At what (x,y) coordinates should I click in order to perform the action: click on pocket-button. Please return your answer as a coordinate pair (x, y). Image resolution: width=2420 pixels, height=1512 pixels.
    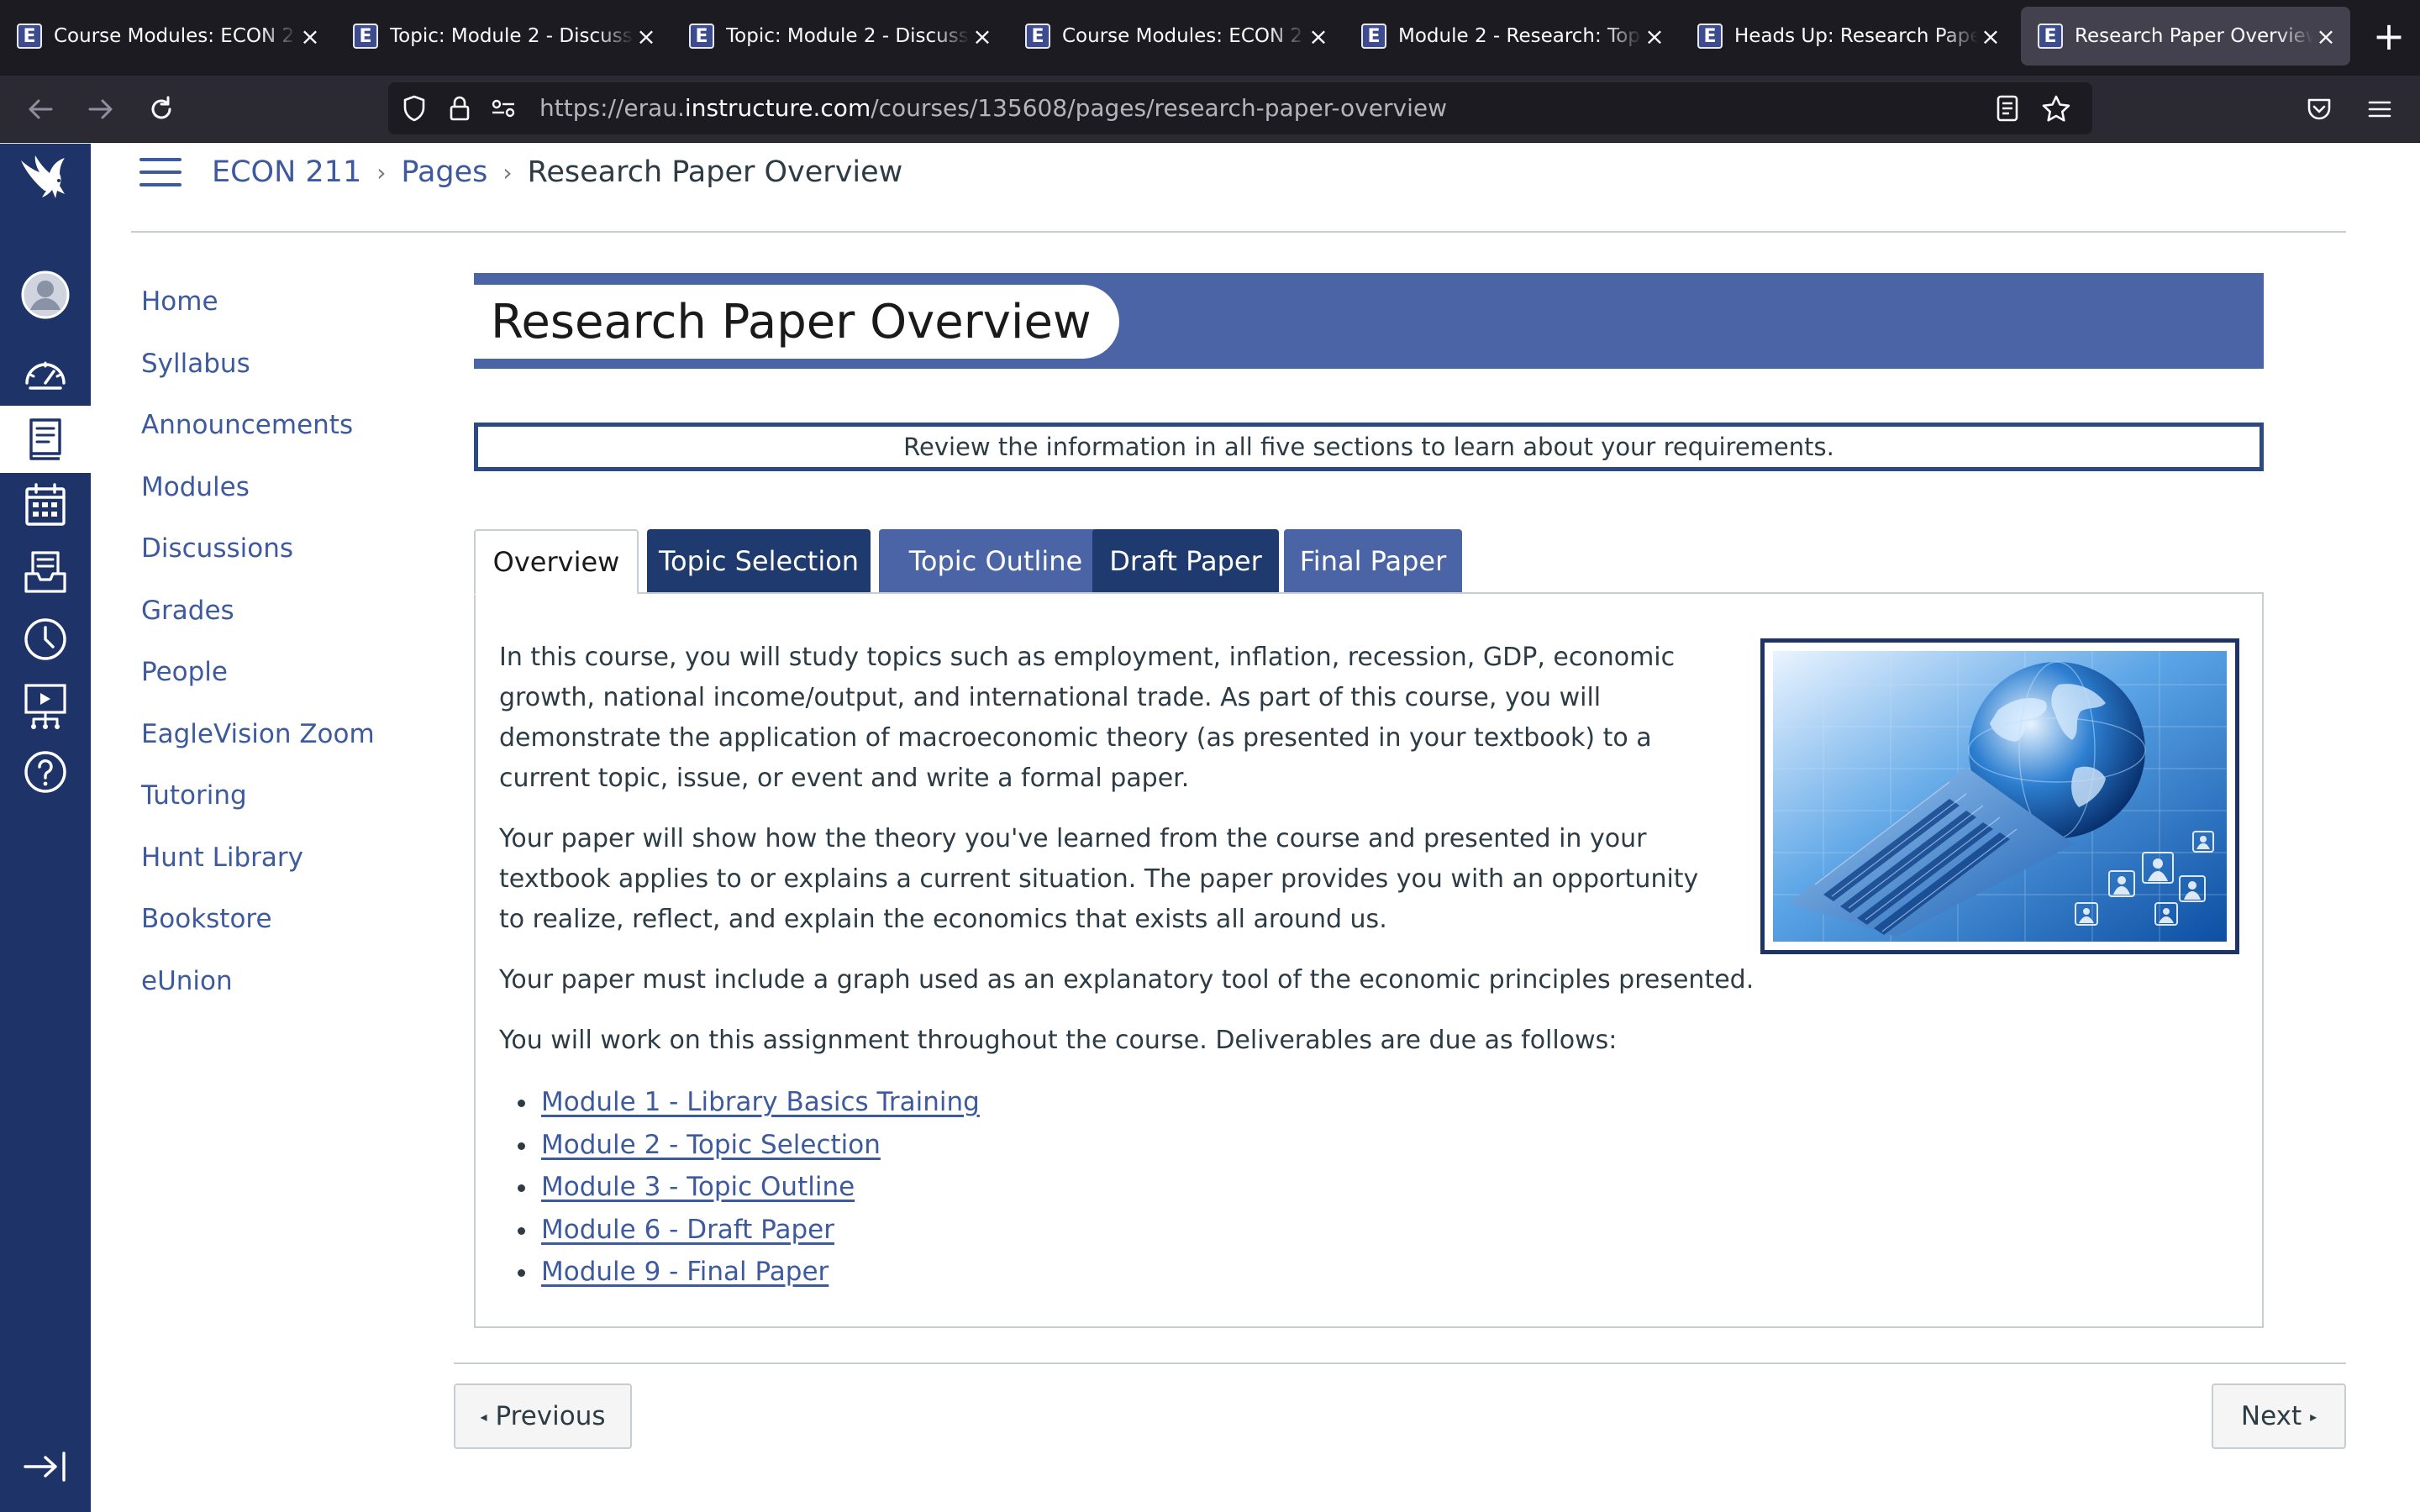
    Looking at the image, I should click on (2319, 109).